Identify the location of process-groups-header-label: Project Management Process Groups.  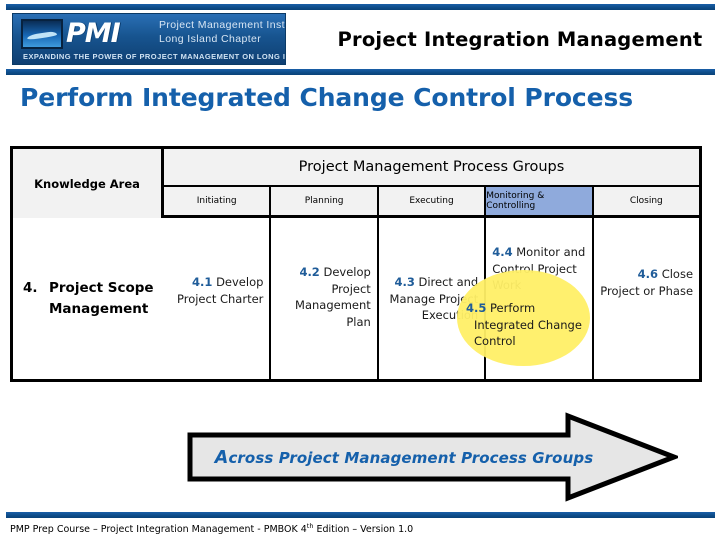
(431, 167).